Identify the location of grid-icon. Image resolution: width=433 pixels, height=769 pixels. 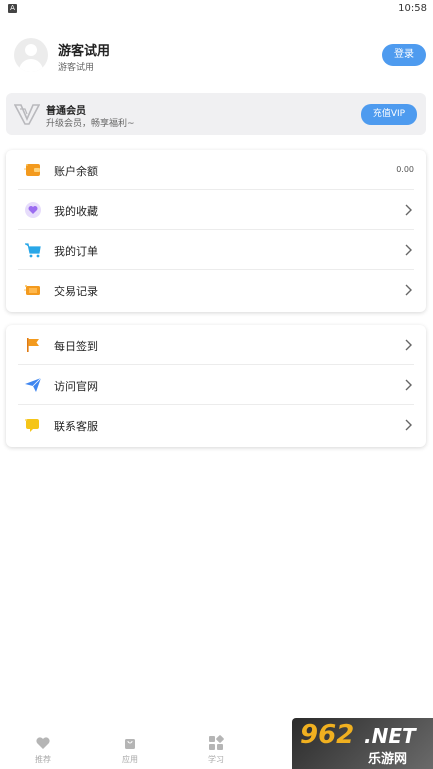
(216, 742).